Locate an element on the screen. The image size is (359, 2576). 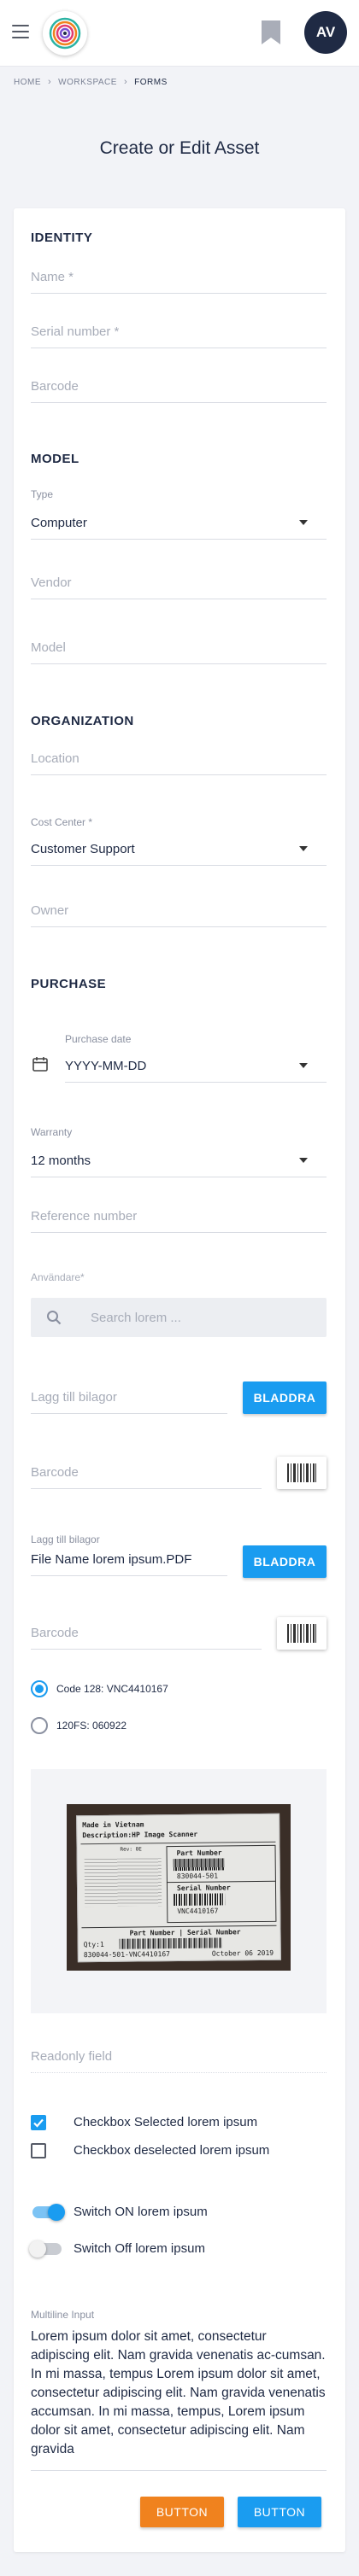
breadcrumb-forms: FORMS is located at coordinates (151, 82).